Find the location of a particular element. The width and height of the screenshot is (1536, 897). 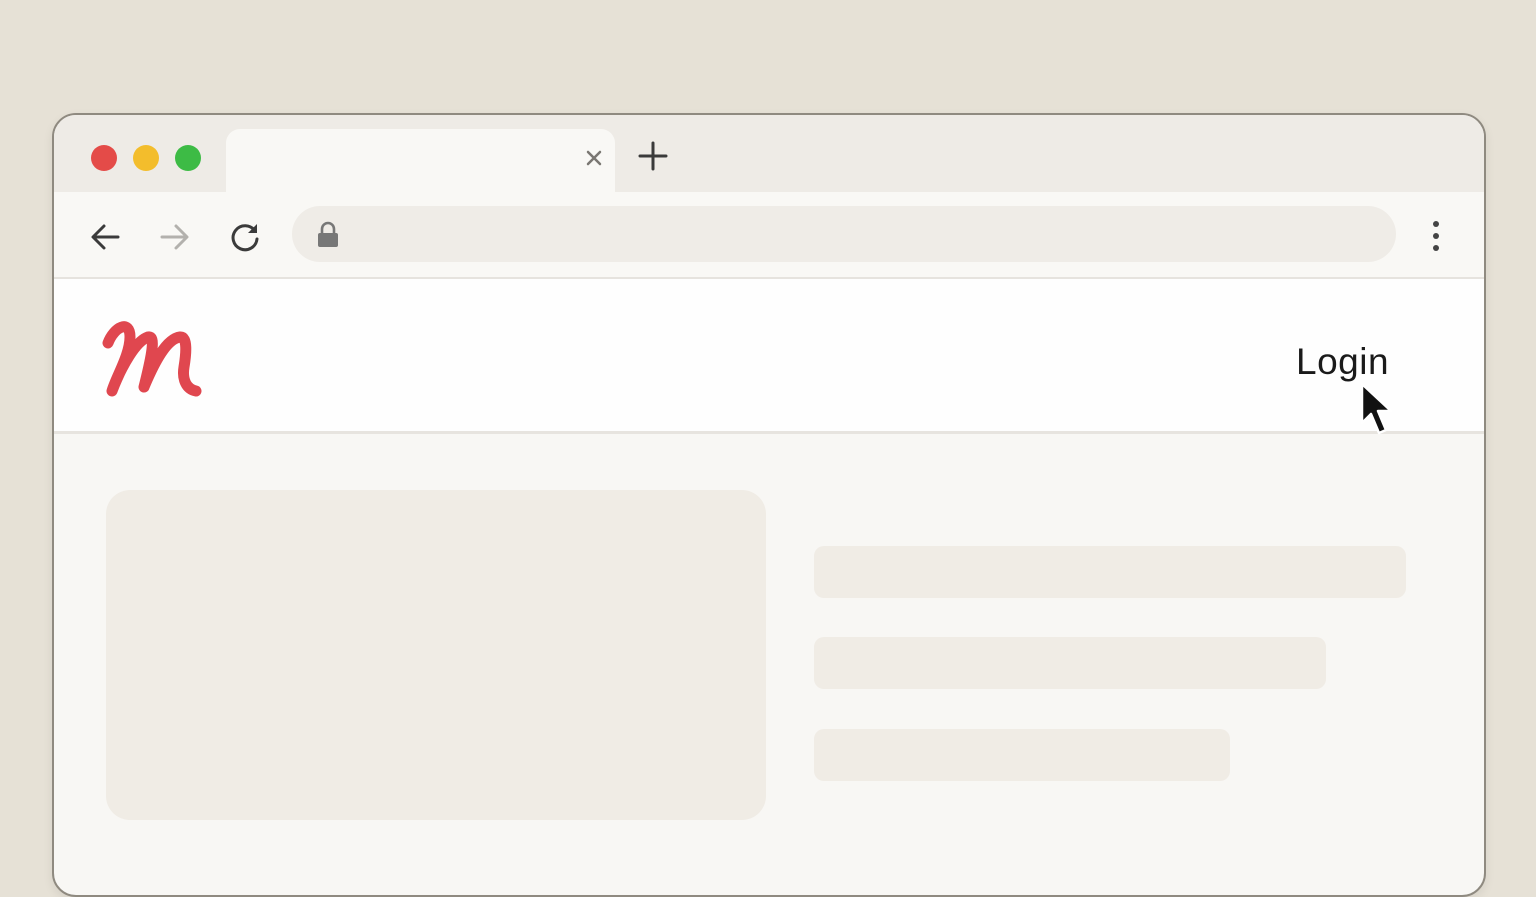

arrow-right-icon is located at coordinates (174, 237).